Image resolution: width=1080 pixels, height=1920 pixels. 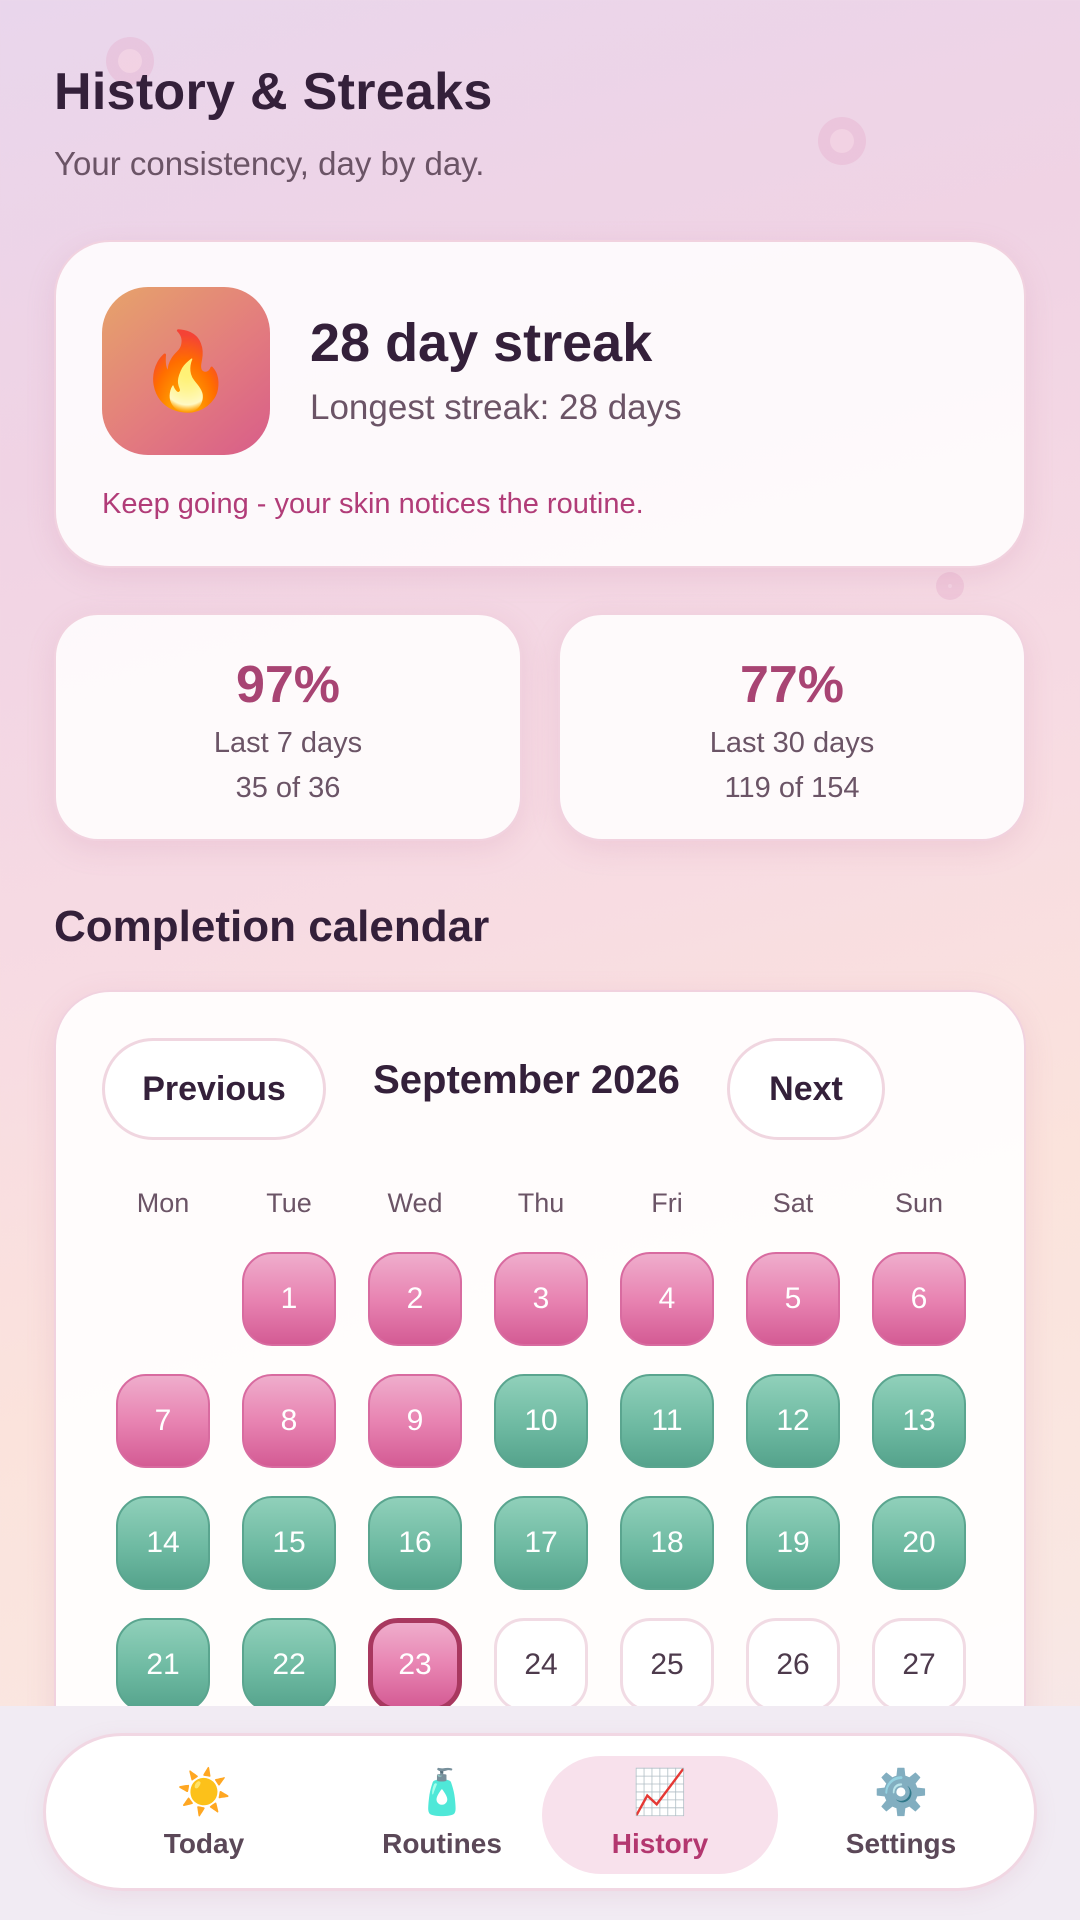 What do you see at coordinates (442, 1843) in the screenshot?
I see `nav-label: Routines` at bounding box center [442, 1843].